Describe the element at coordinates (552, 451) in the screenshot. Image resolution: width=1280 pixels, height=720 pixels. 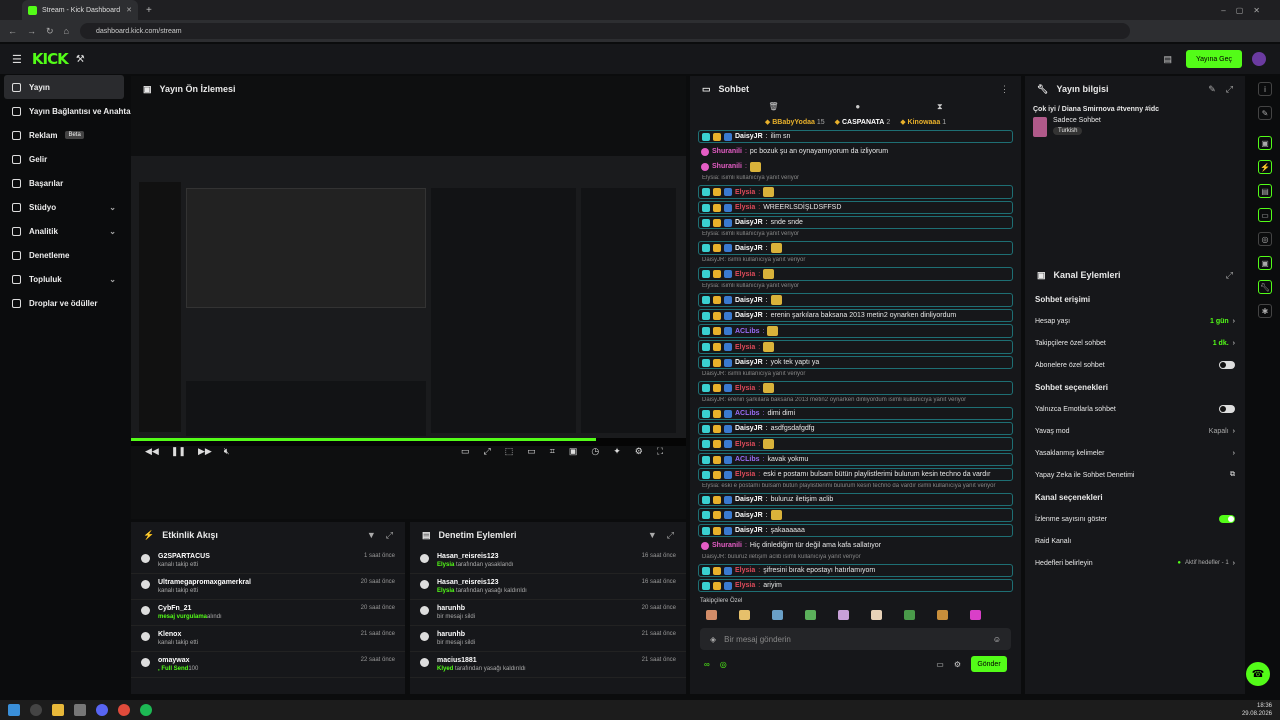
I see `crop-icon: ⌗` at that location.